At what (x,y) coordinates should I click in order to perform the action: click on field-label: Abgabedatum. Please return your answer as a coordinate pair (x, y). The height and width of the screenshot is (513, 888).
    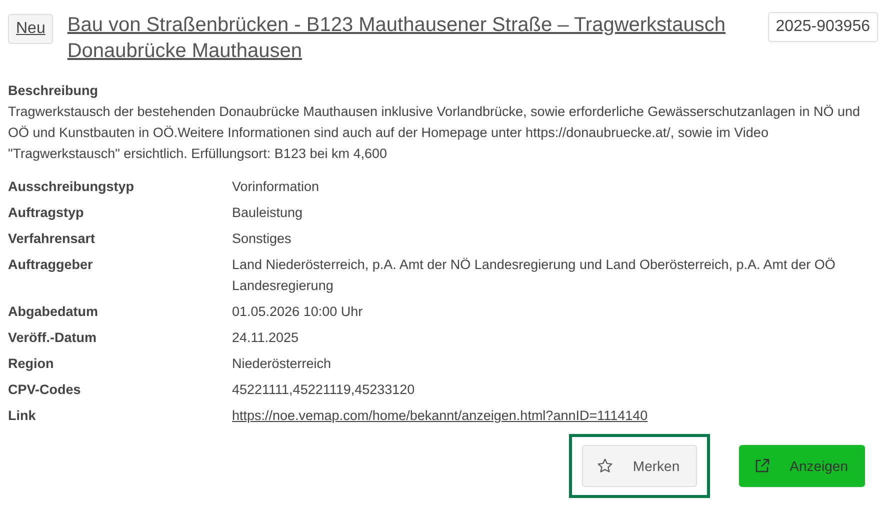
    Looking at the image, I should click on (54, 312).